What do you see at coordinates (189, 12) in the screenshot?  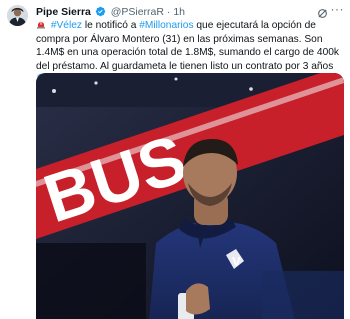 I see `tweet-header: Pipe Sierra @PSierraR · 1h` at bounding box center [189, 12].